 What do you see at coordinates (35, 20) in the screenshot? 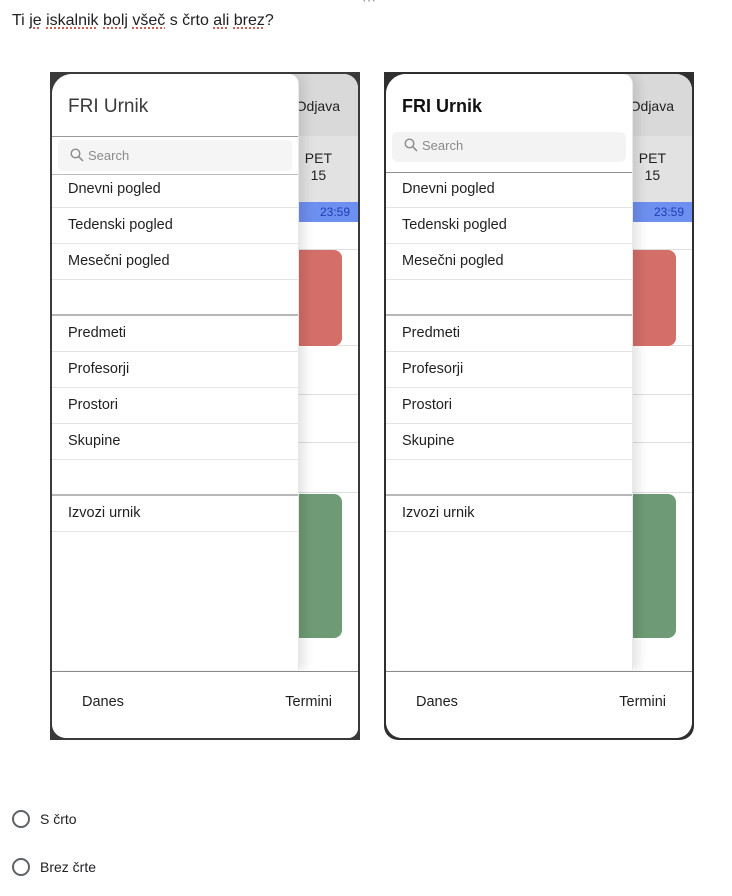
I see `question-word-flagged: je` at bounding box center [35, 20].